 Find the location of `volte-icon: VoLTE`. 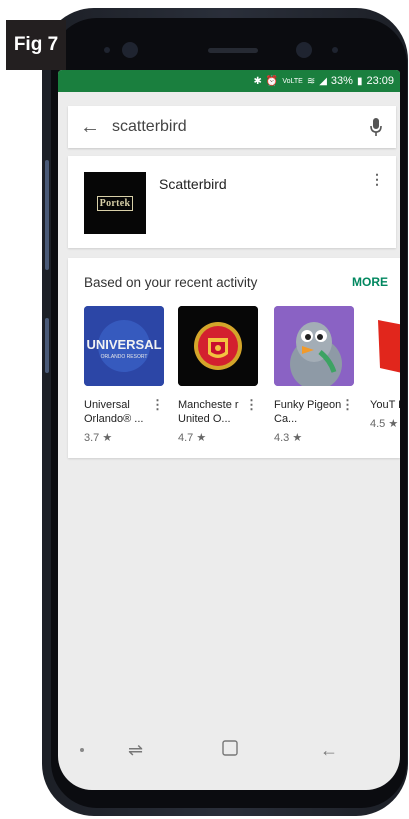

volte-icon: VoLTE is located at coordinates (292, 81).